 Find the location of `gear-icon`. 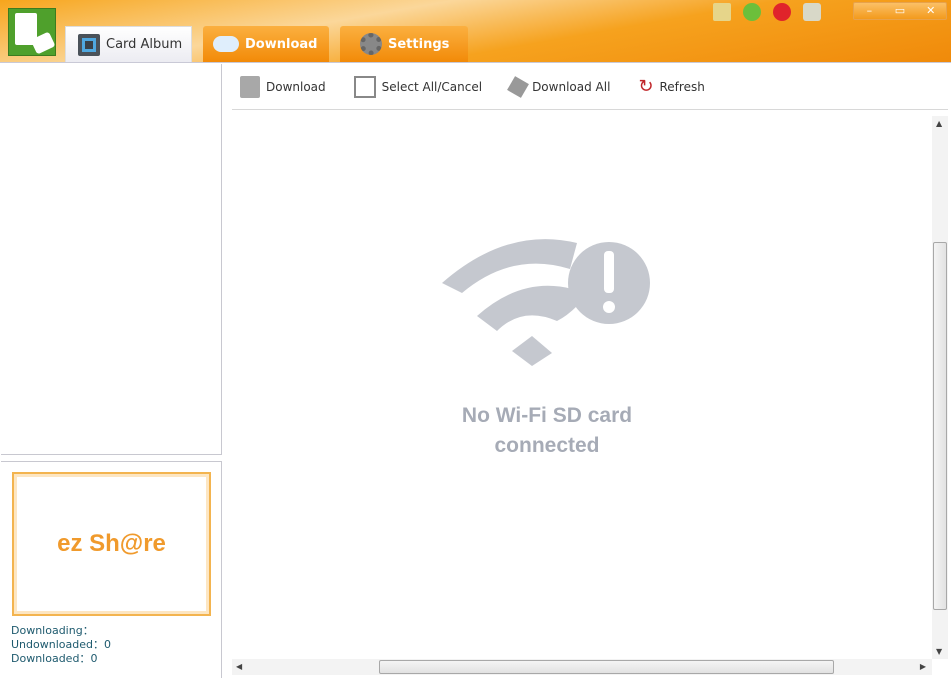

gear-icon is located at coordinates (371, 44).